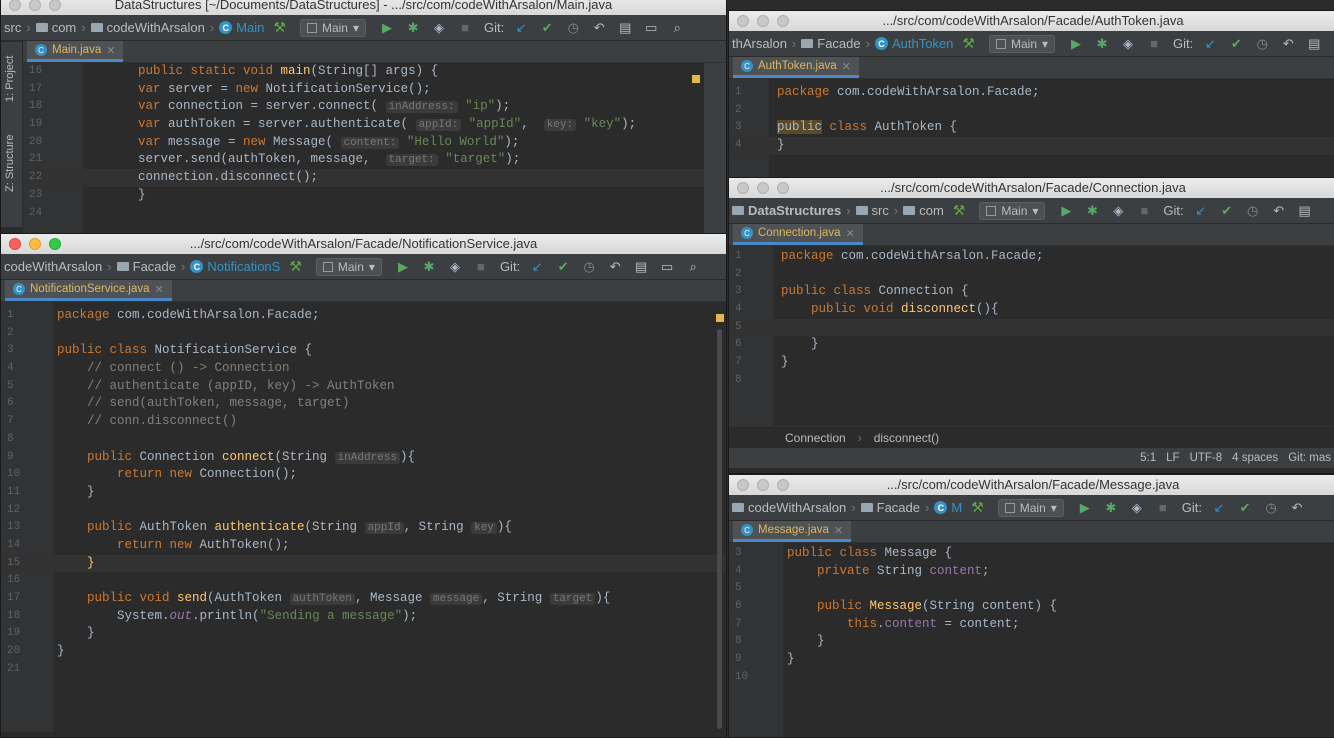 This screenshot has height=738, width=1334. What do you see at coordinates (1255, 458) in the screenshot?
I see `indent-setting: 4 spaces` at bounding box center [1255, 458].